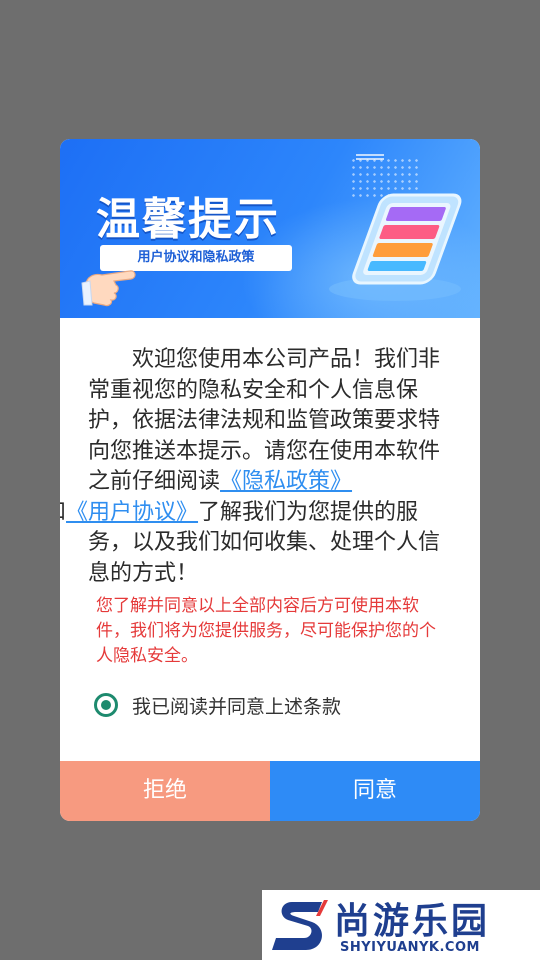  I want to click on privacy-policy-link: 《隐私政策》, so click(286, 481).